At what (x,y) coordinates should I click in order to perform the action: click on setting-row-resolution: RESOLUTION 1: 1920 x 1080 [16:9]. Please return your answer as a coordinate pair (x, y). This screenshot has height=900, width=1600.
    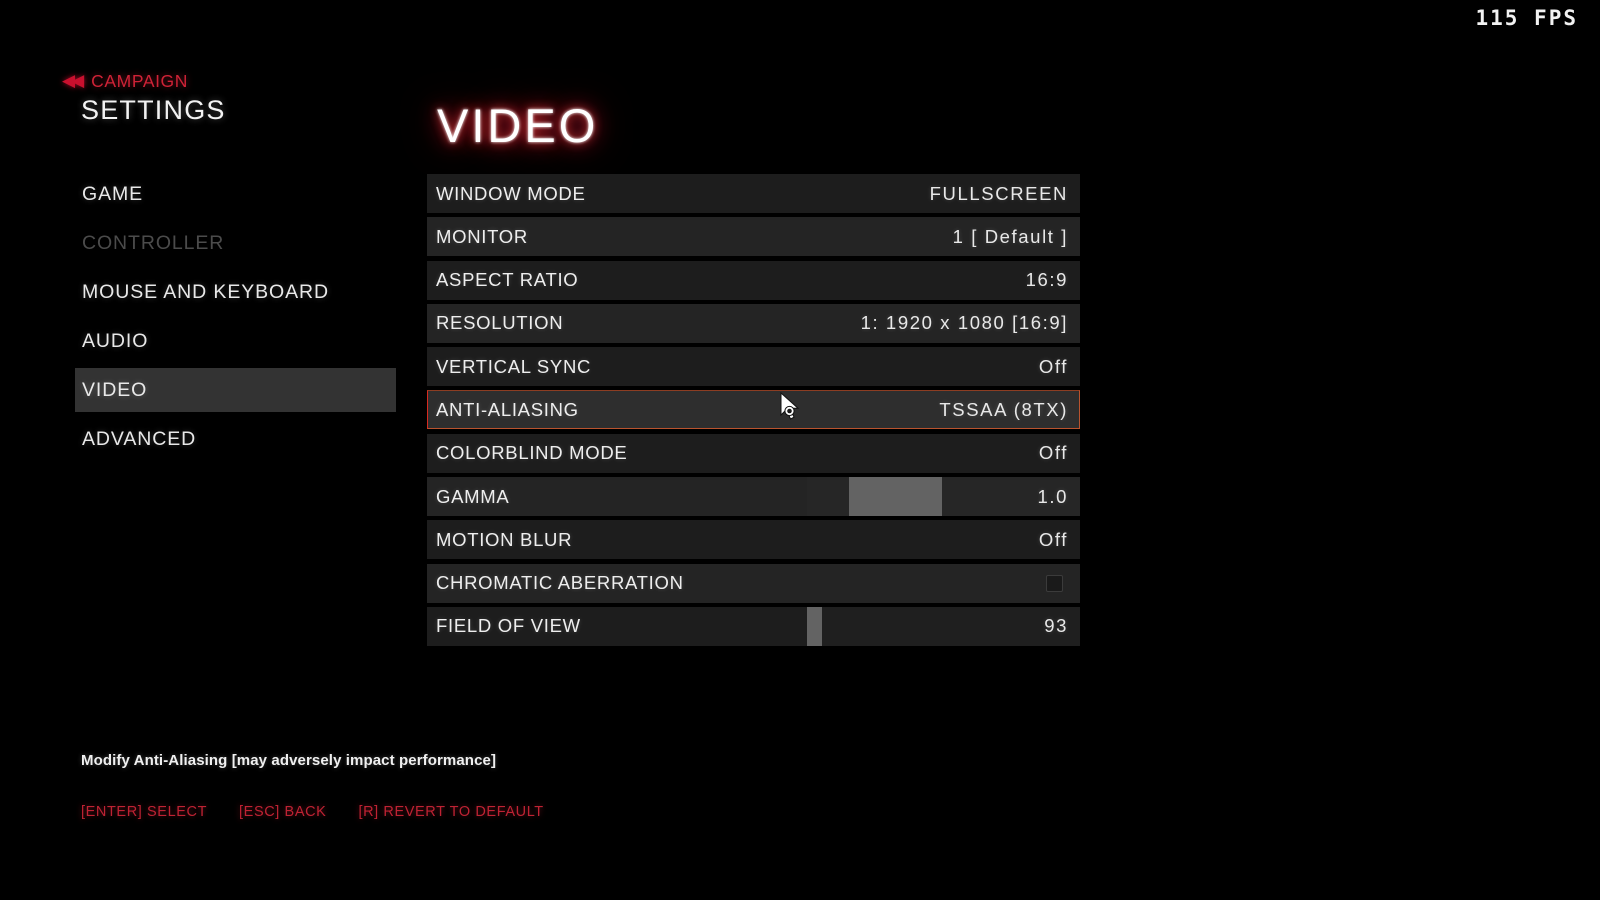
    Looking at the image, I should click on (753, 323).